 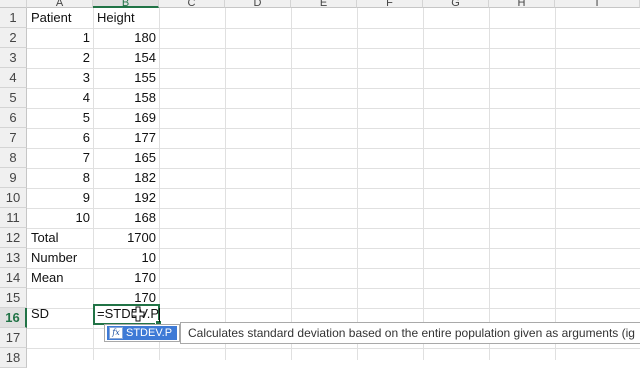 What do you see at coordinates (13, 238) in the screenshot?
I see `row-header-12: 12` at bounding box center [13, 238].